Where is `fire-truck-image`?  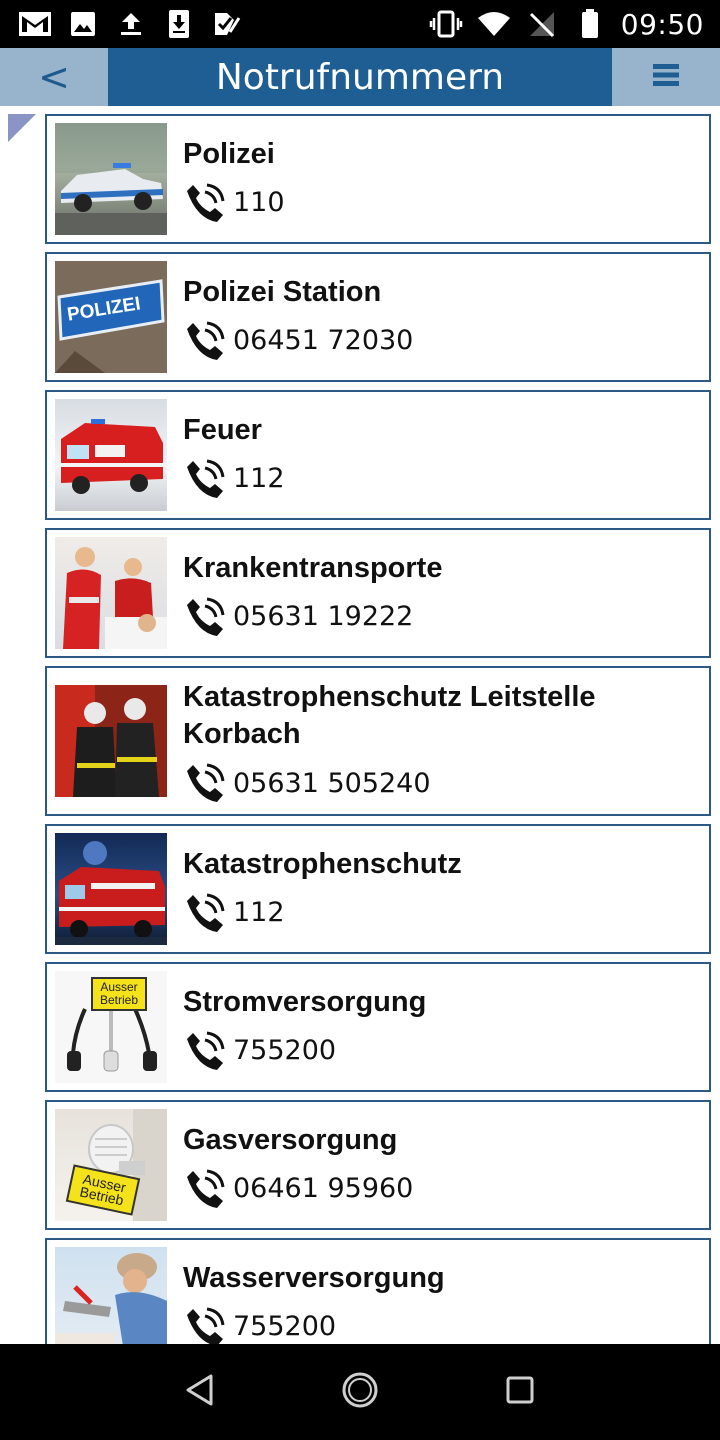
fire-truck-image is located at coordinates (111, 455).